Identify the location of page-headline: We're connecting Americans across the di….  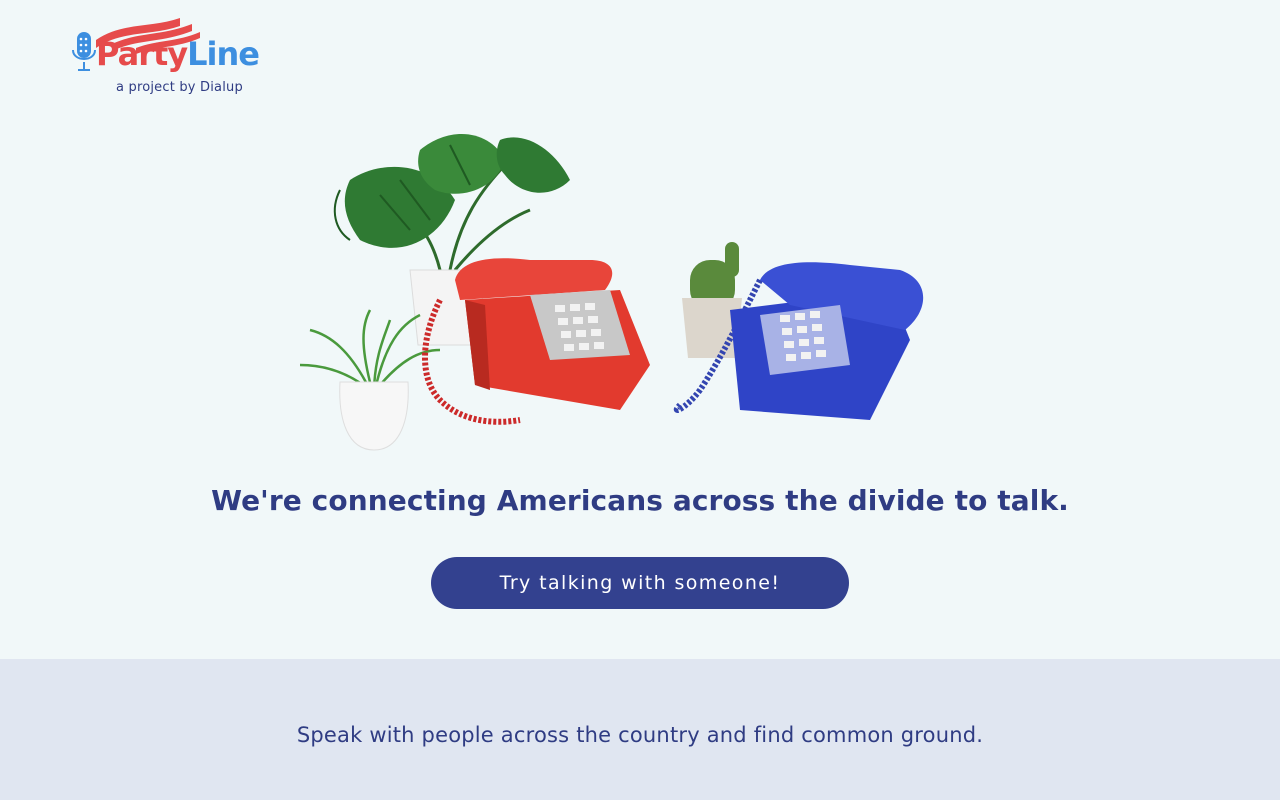
(640, 500).